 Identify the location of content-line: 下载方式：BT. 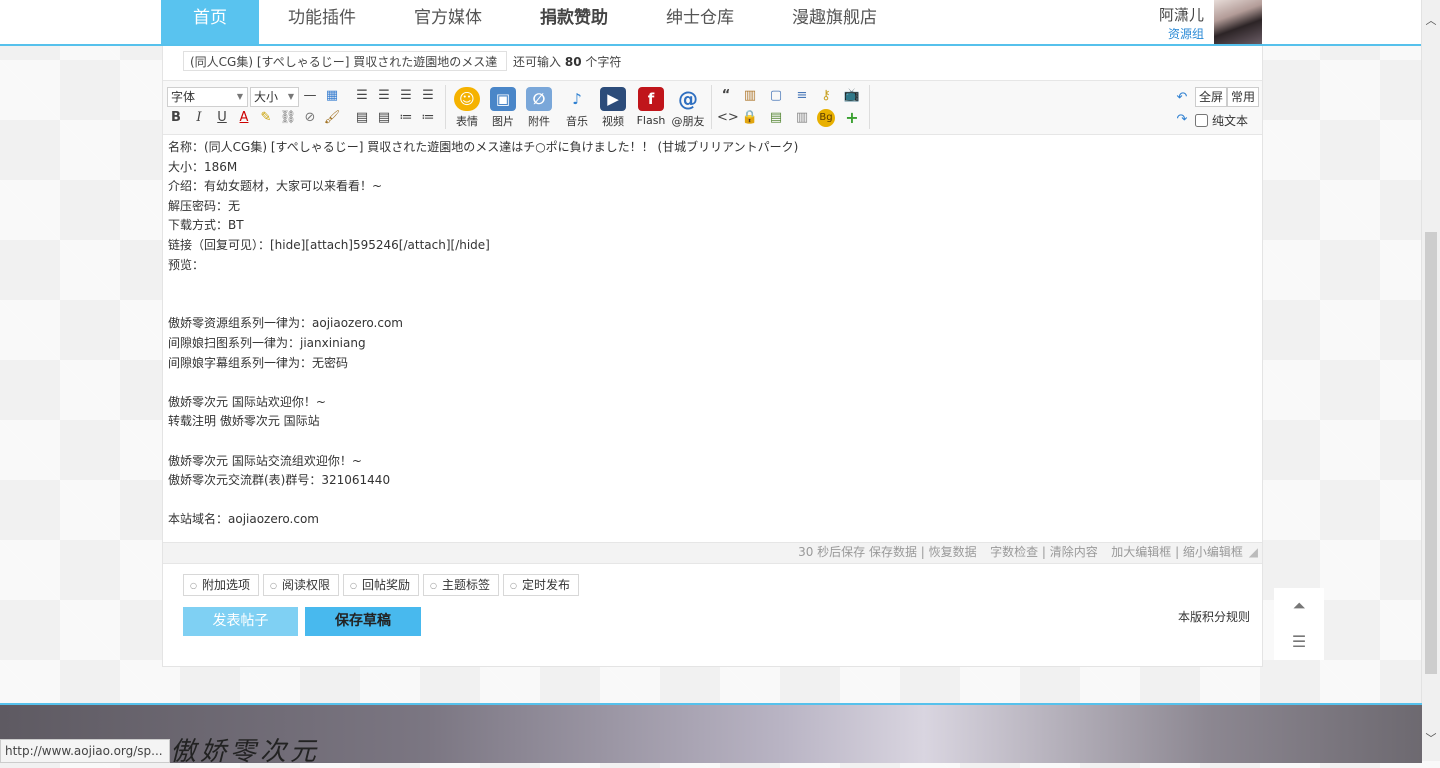
(206, 225).